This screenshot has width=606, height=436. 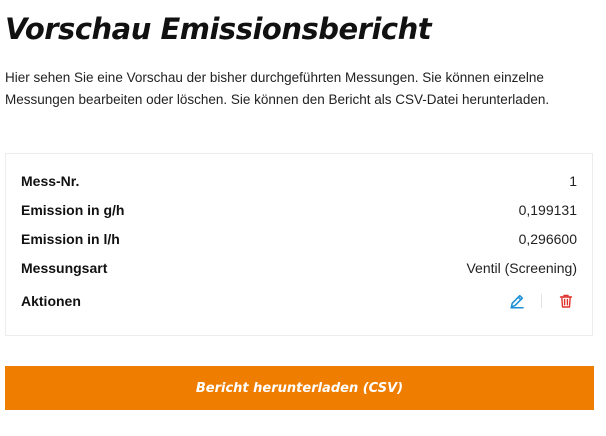 I want to click on row-label: Messungsart, so click(x=64, y=268).